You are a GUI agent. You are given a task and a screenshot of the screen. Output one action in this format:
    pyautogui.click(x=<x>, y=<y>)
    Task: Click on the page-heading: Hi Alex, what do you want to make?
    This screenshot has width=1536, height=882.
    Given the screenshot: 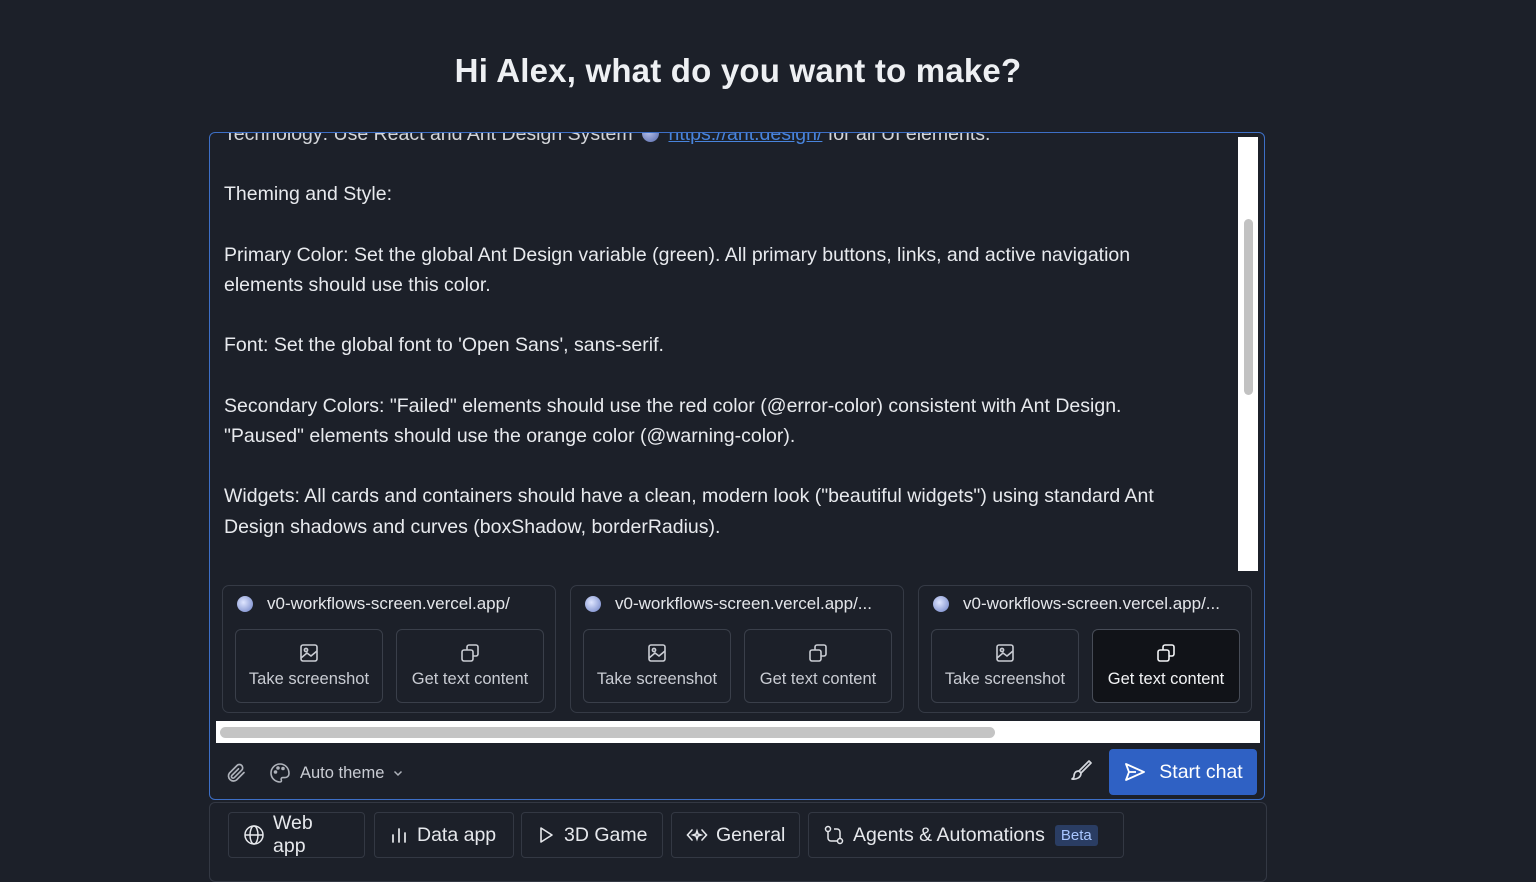 What is the action you would take?
    pyautogui.click(x=738, y=70)
    